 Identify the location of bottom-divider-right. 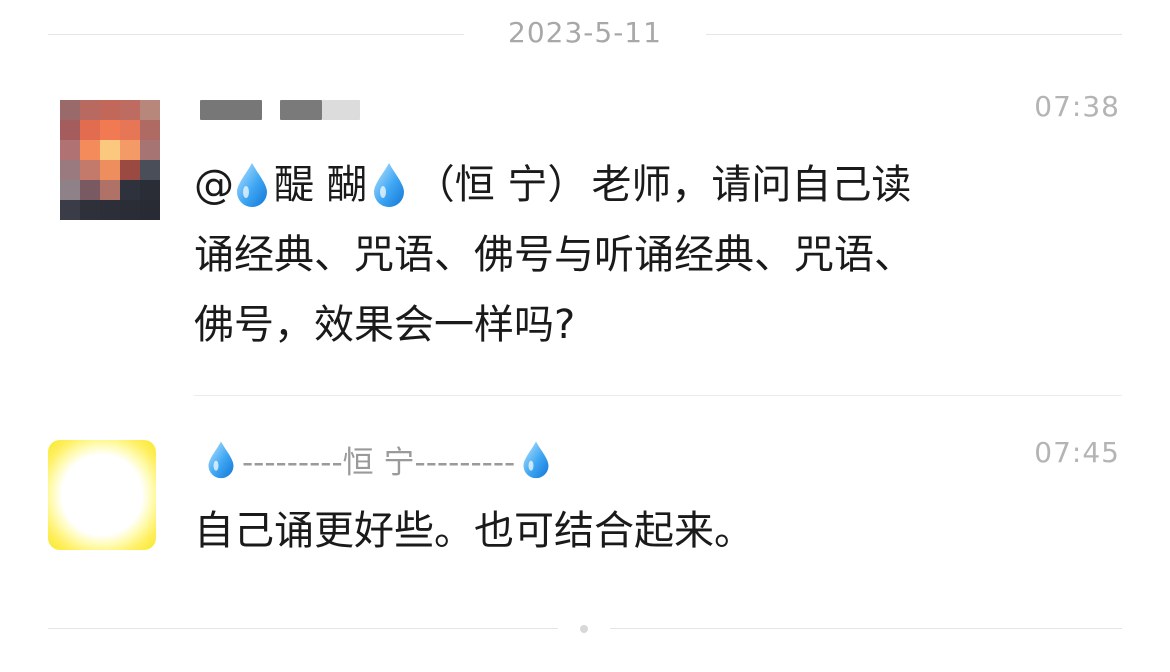
(866, 628).